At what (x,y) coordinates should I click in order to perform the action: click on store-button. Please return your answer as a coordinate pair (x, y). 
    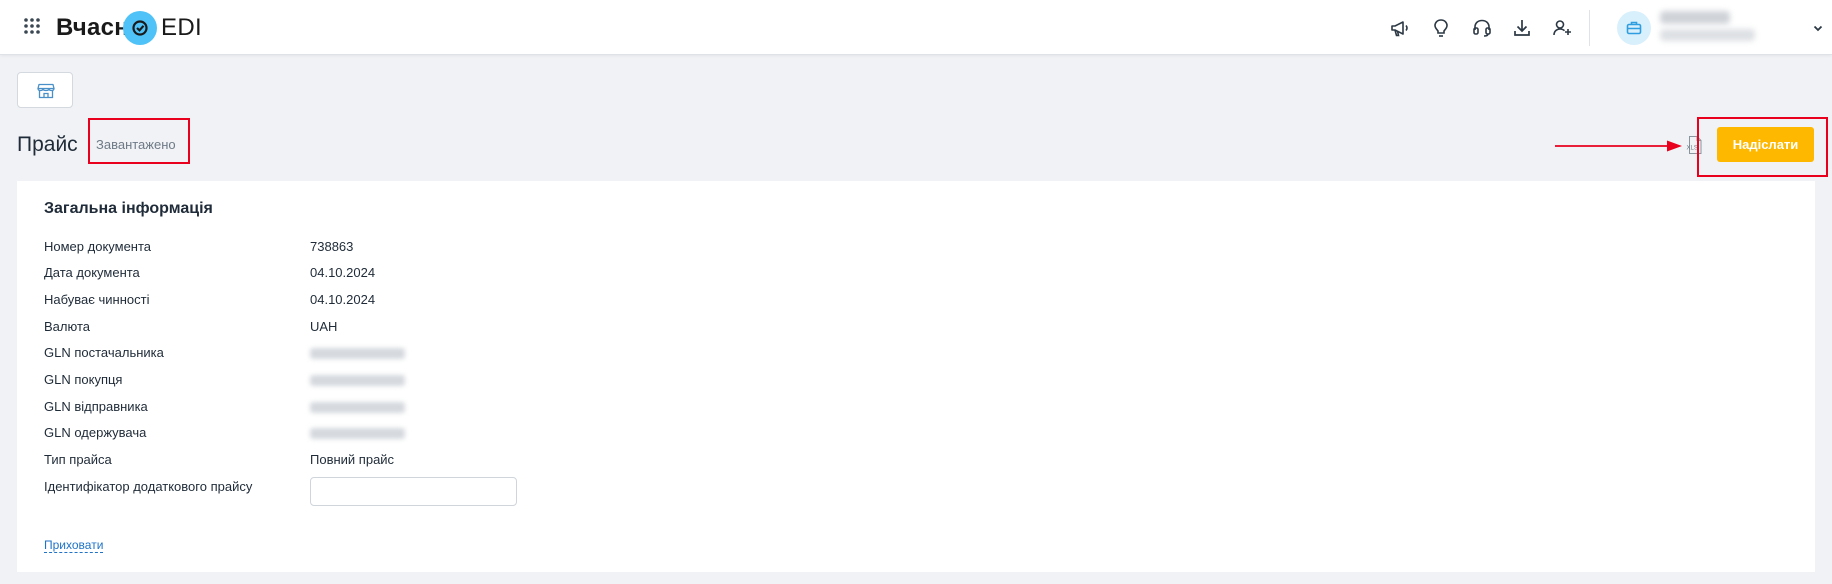
    Looking at the image, I should click on (45, 90).